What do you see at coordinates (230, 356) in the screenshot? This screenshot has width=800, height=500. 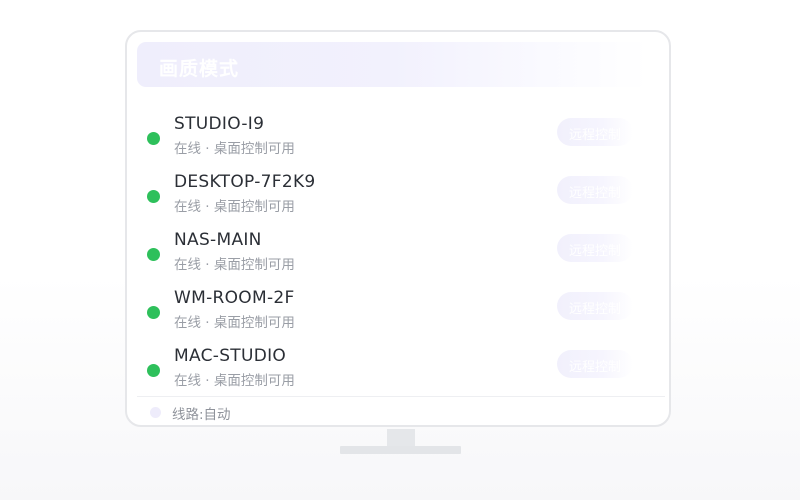 I see `device-name: MAC-STUDIO` at bounding box center [230, 356].